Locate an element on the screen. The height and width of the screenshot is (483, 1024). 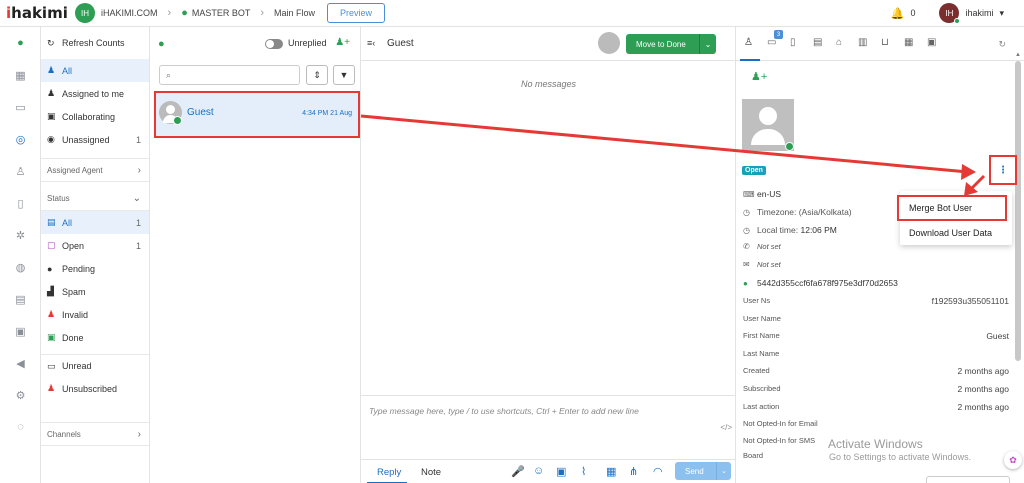
user-name: ihakimi is located at coordinates (979, 13).